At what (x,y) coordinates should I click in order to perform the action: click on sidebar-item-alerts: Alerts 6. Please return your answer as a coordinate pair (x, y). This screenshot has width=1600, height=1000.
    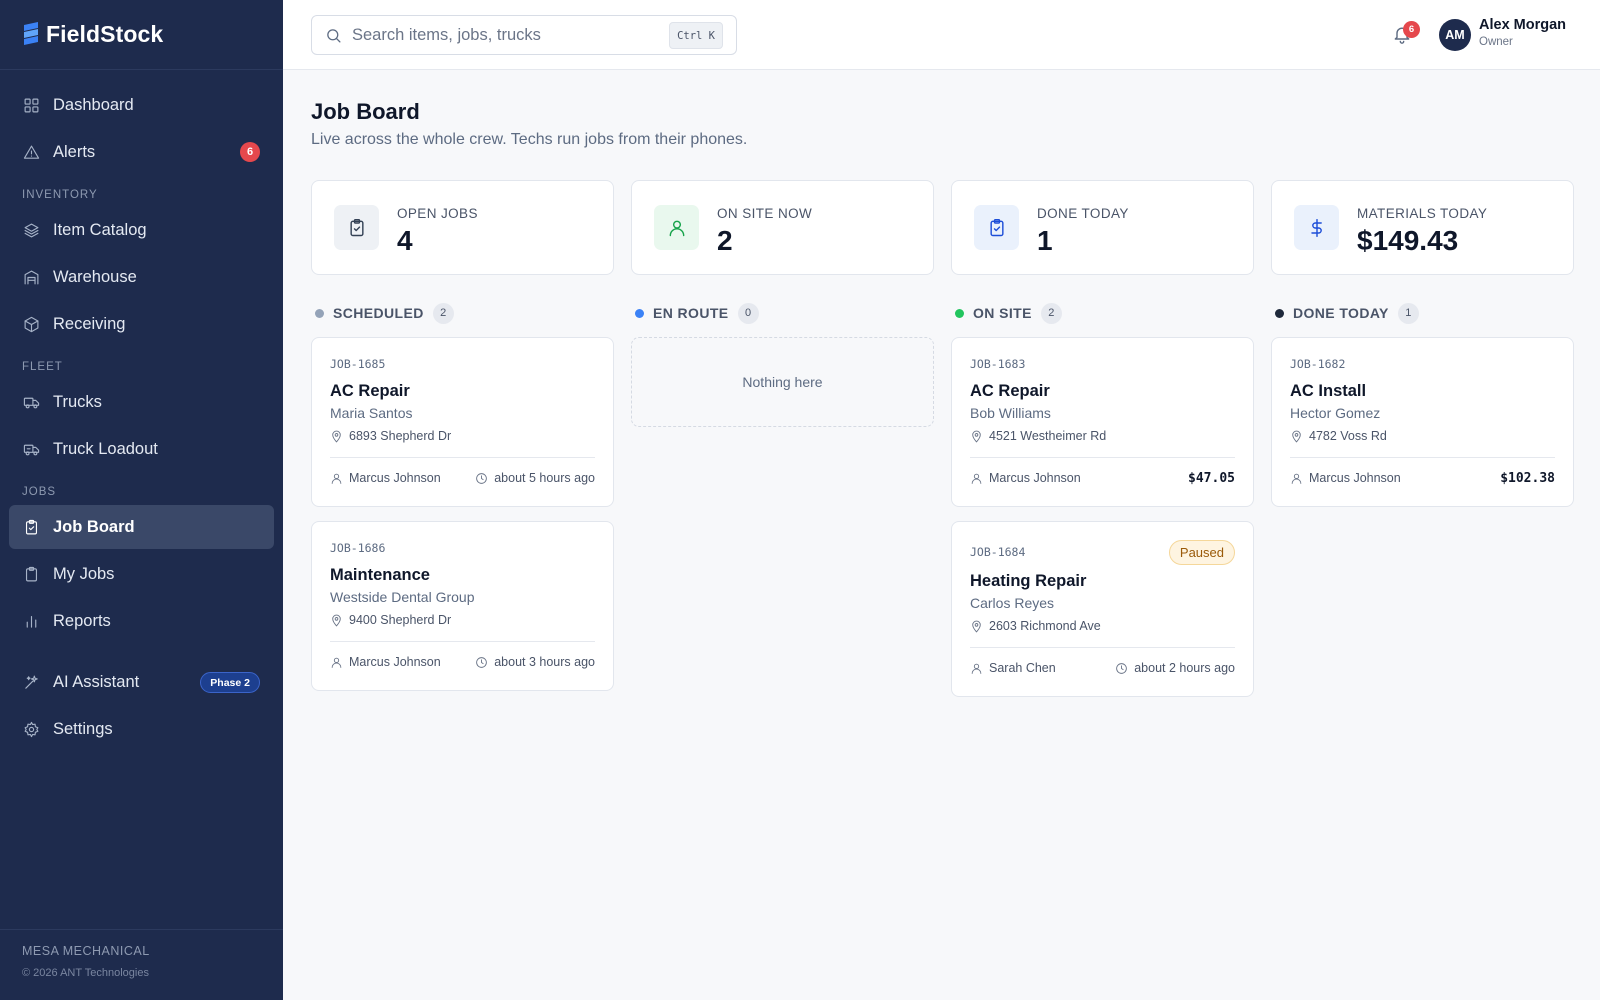
    Looking at the image, I should click on (141, 152).